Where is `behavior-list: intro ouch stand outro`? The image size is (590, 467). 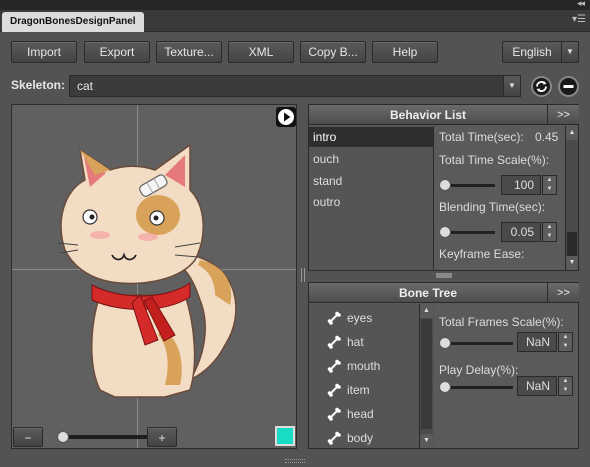
behavior-list: intro ouch stand outro is located at coordinates (371, 198).